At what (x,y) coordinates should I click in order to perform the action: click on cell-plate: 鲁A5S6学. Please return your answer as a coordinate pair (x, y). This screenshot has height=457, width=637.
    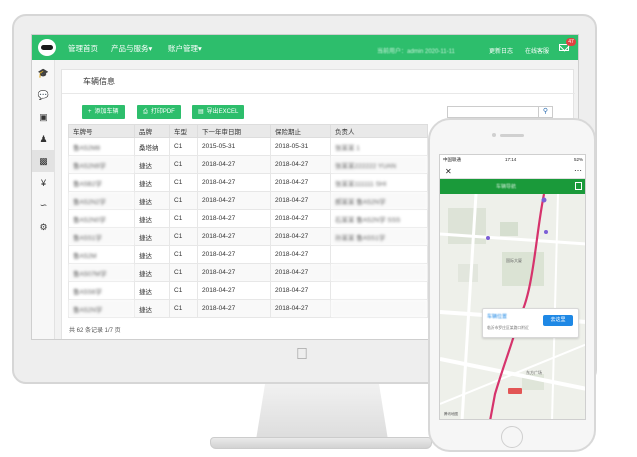
    Looking at the image, I should click on (101, 290).